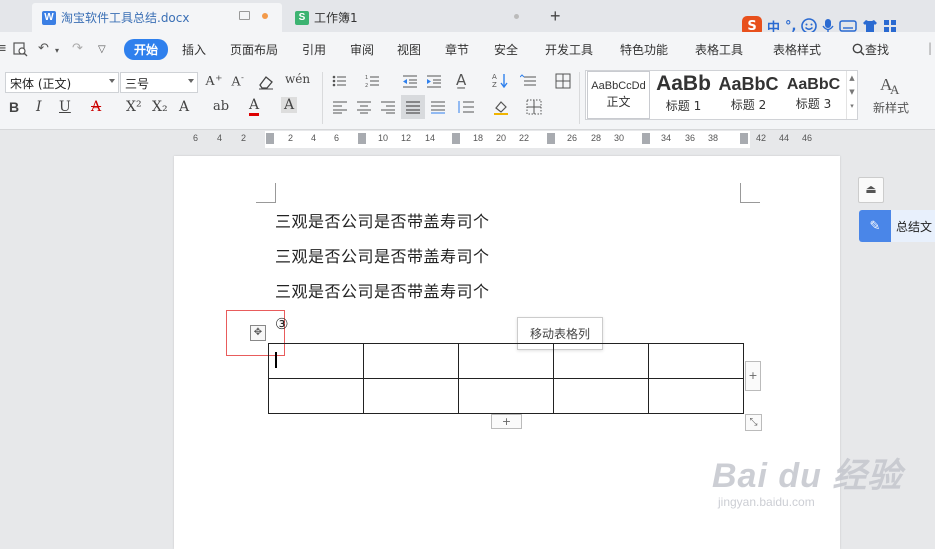 The image size is (935, 549). Describe the element at coordinates (77, 48) in the screenshot. I see `redo-icon: ↷` at that location.